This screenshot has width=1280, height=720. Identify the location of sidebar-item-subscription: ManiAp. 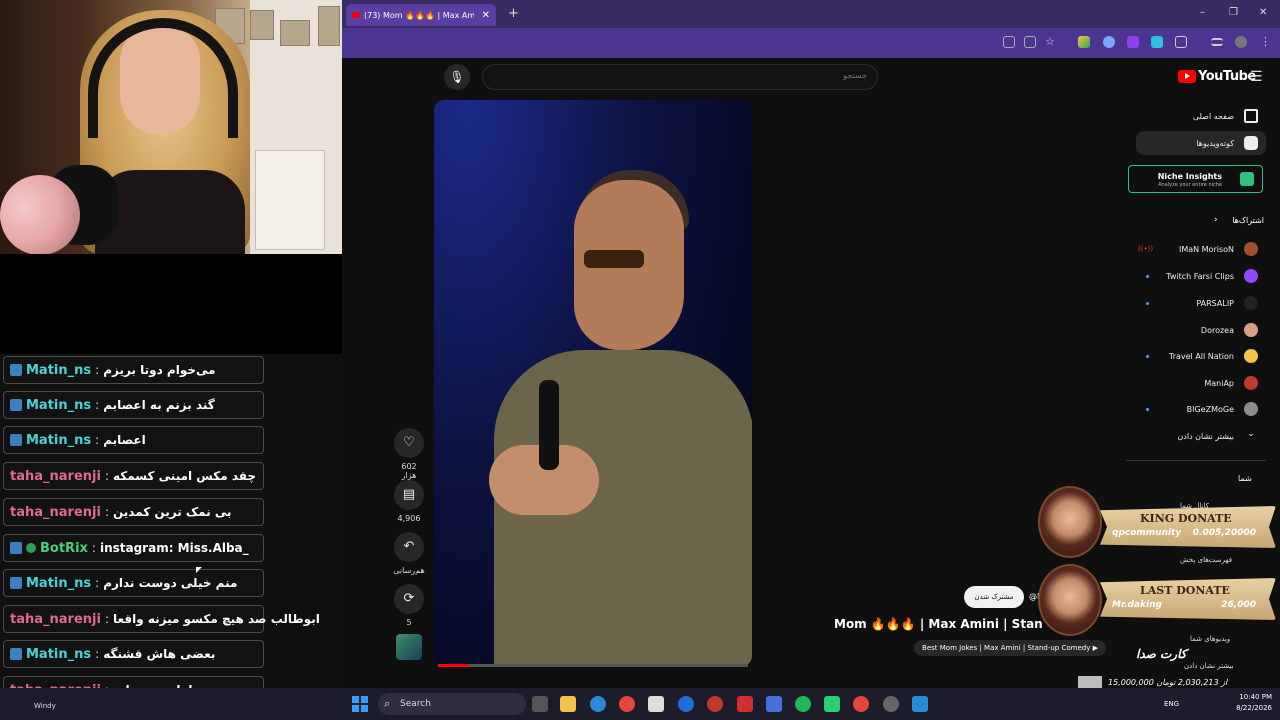
(1196, 383).